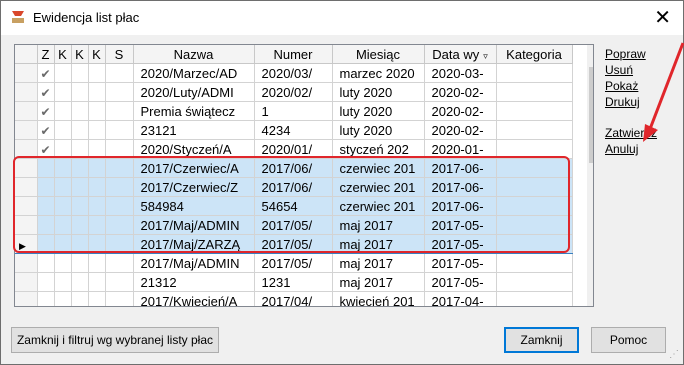 Image resolution: width=684 pixels, height=365 pixels. Describe the element at coordinates (460, 92) in the screenshot. I see `cell-data: 2020-02-` at that location.